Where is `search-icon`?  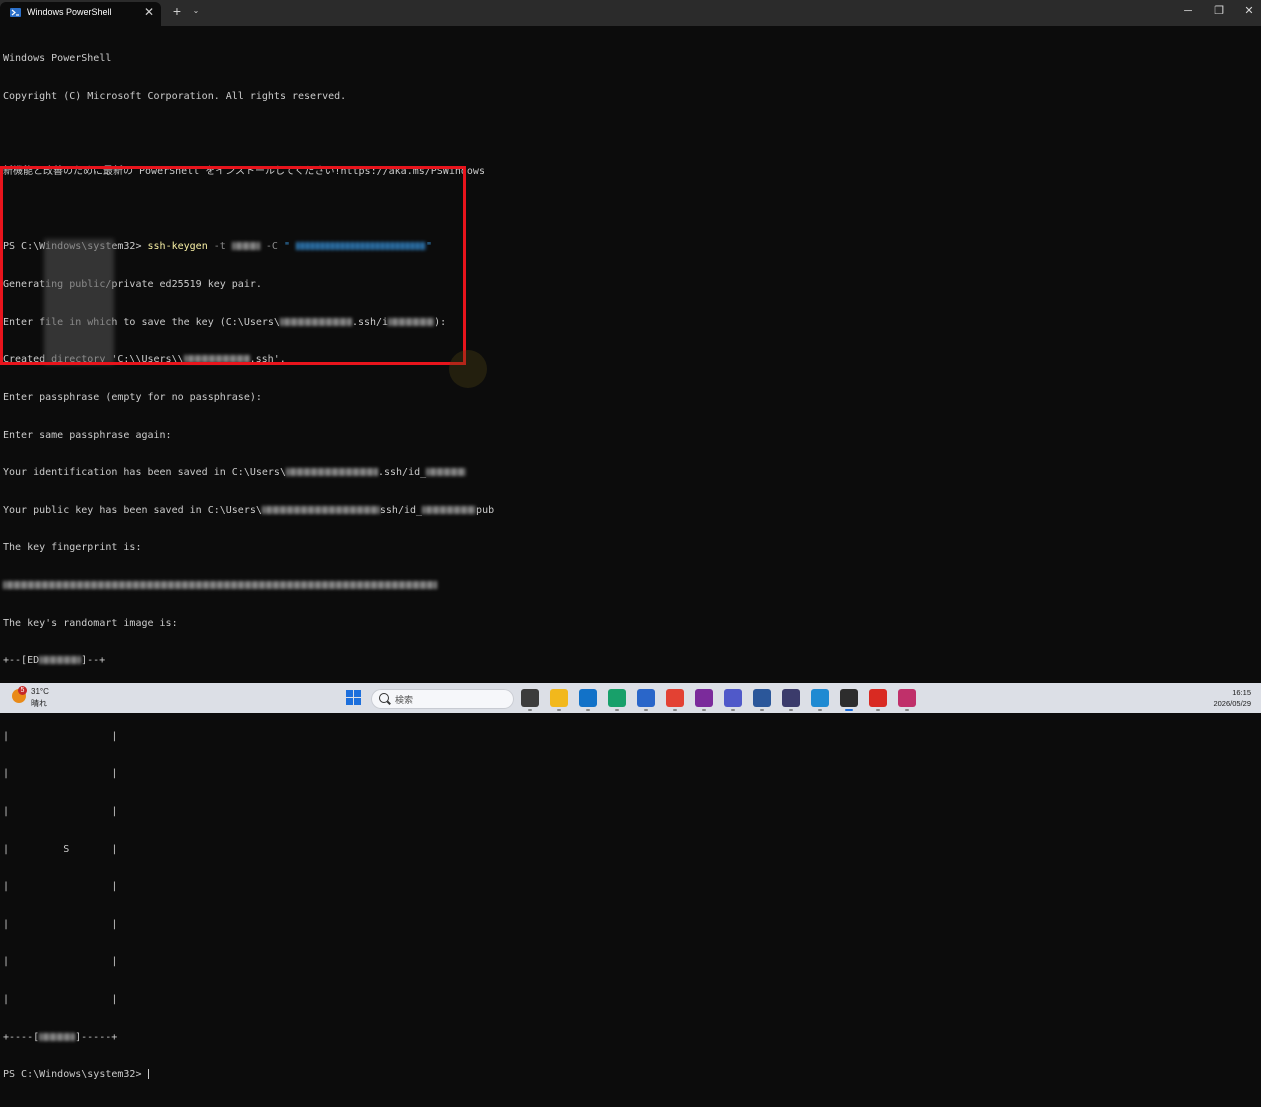 search-icon is located at coordinates (384, 698).